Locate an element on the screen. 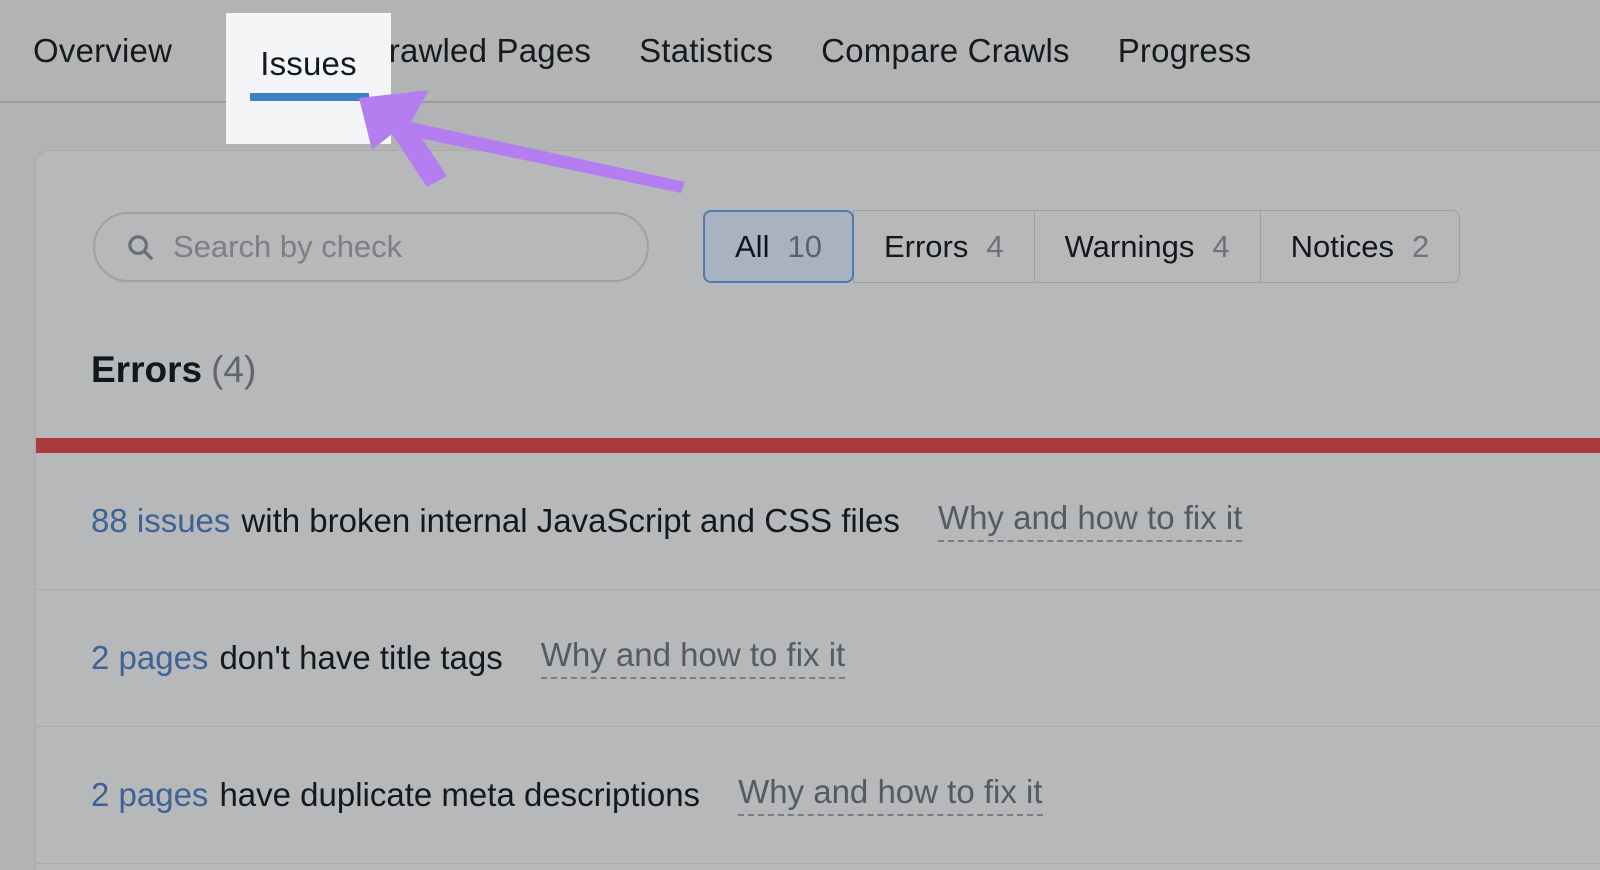 The width and height of the screenshot is (1600, 870). filter-warnings: Warnings 4 is located at coordinates (1147, 246).